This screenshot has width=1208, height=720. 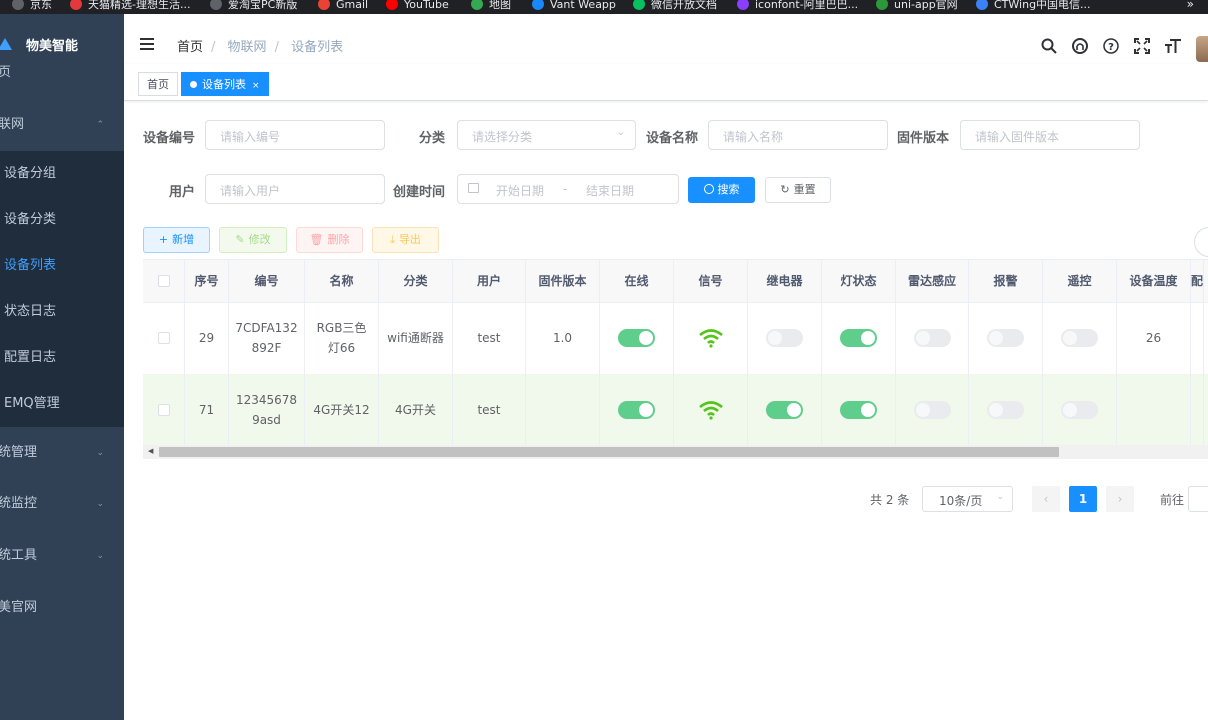 What do you see at coordinates (1120, 499) in the screenshot?
I see `next-page-button: ›` at bounding box center [1120, 499].